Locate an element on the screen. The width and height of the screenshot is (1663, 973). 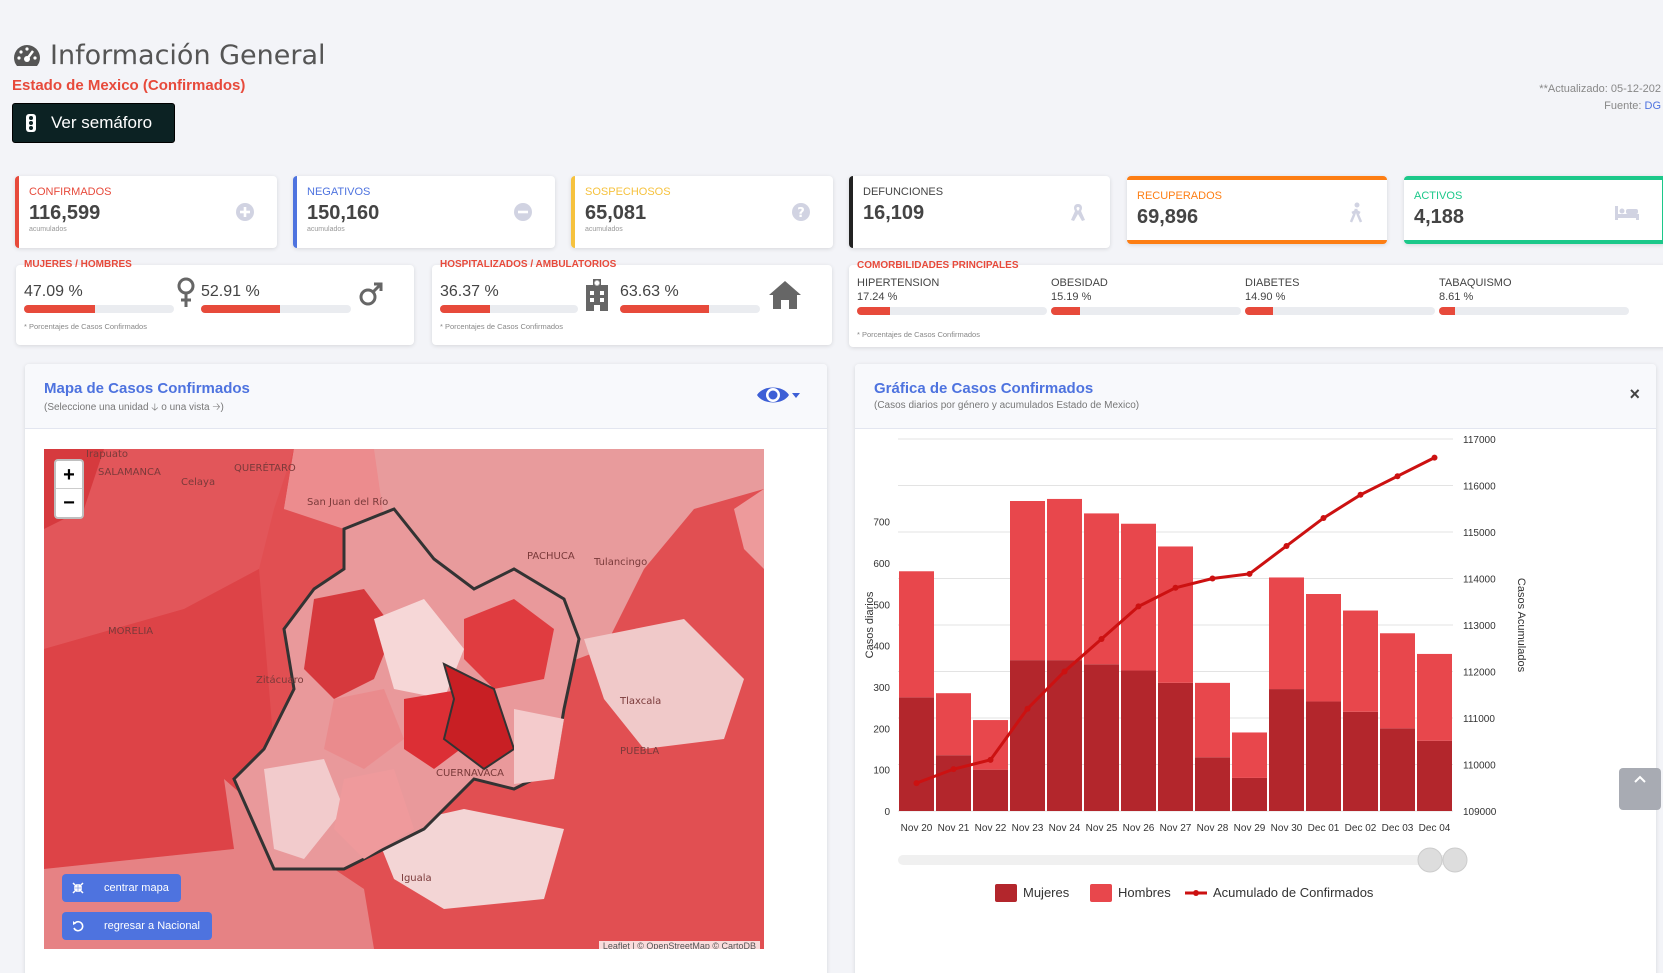
x-tick-label: Nov 28 is located at coordinates (1213, 828).